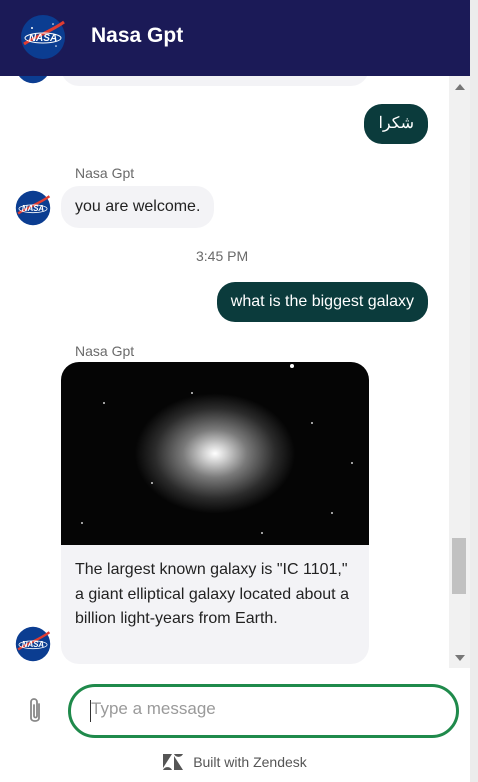  Describe the element at coordinates (173, 763) in the screenshot. I see `zendesk-logo-icon` at that location.